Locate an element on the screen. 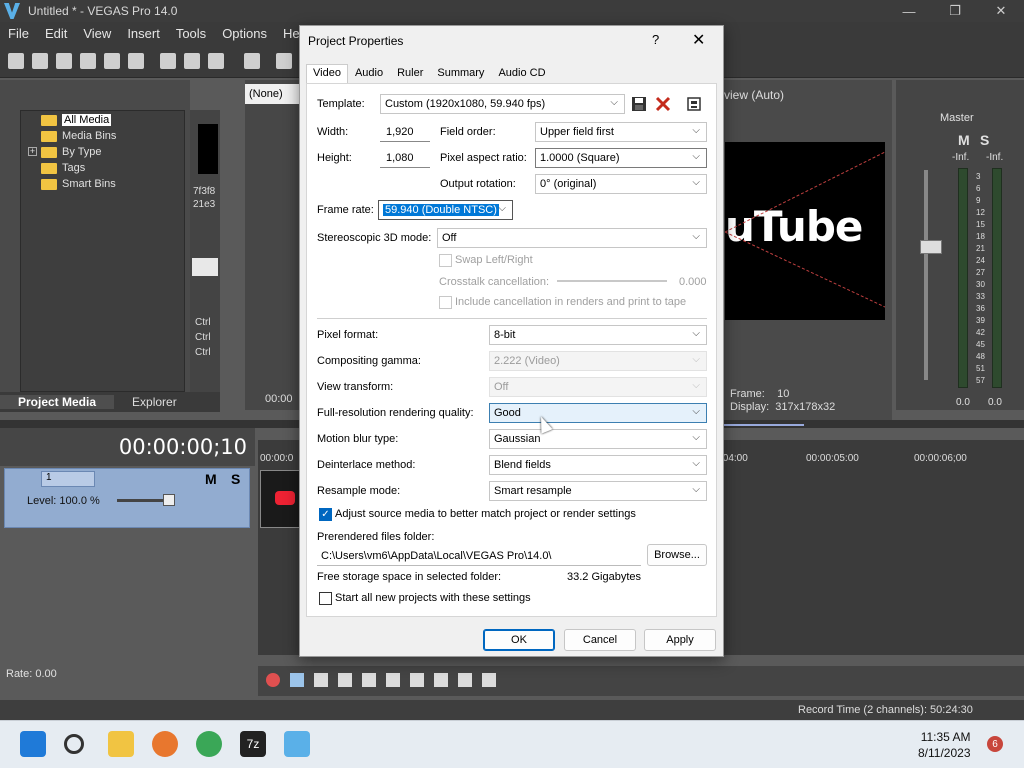  tab-video: Video is located at coordinates (327, 74).